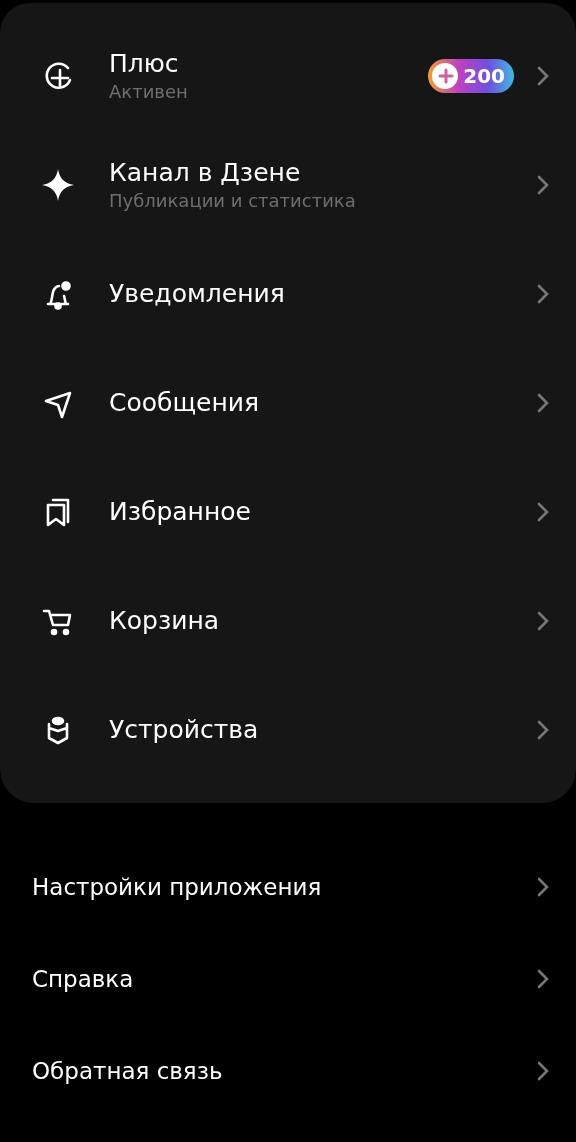 This screenshot has width=576, height=1142. What do you see at coordinates (288, 1071) in the screenshot?
I see `settings-item: Обратная связь` at bounding box center [288, 1071].